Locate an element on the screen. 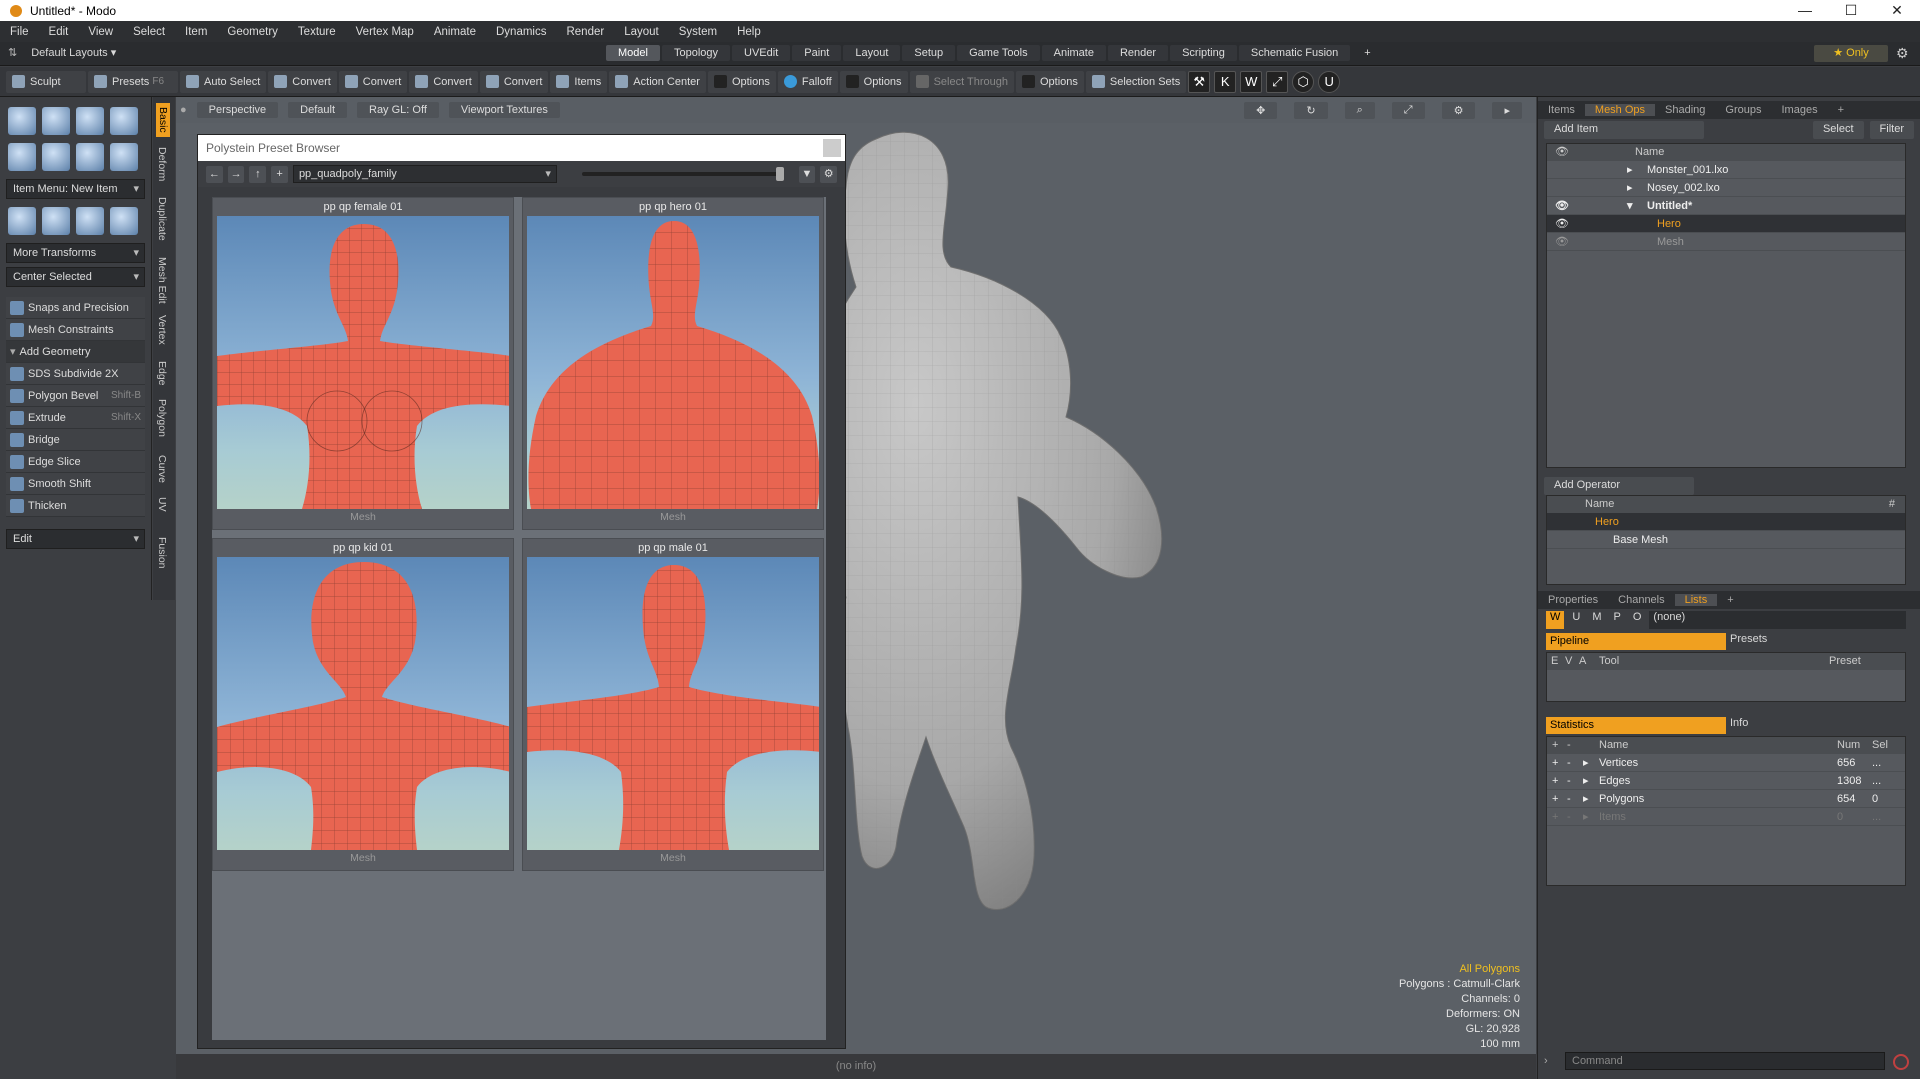  smooth-shift-button: Smooth Shift is located at coordinates (75, 484).